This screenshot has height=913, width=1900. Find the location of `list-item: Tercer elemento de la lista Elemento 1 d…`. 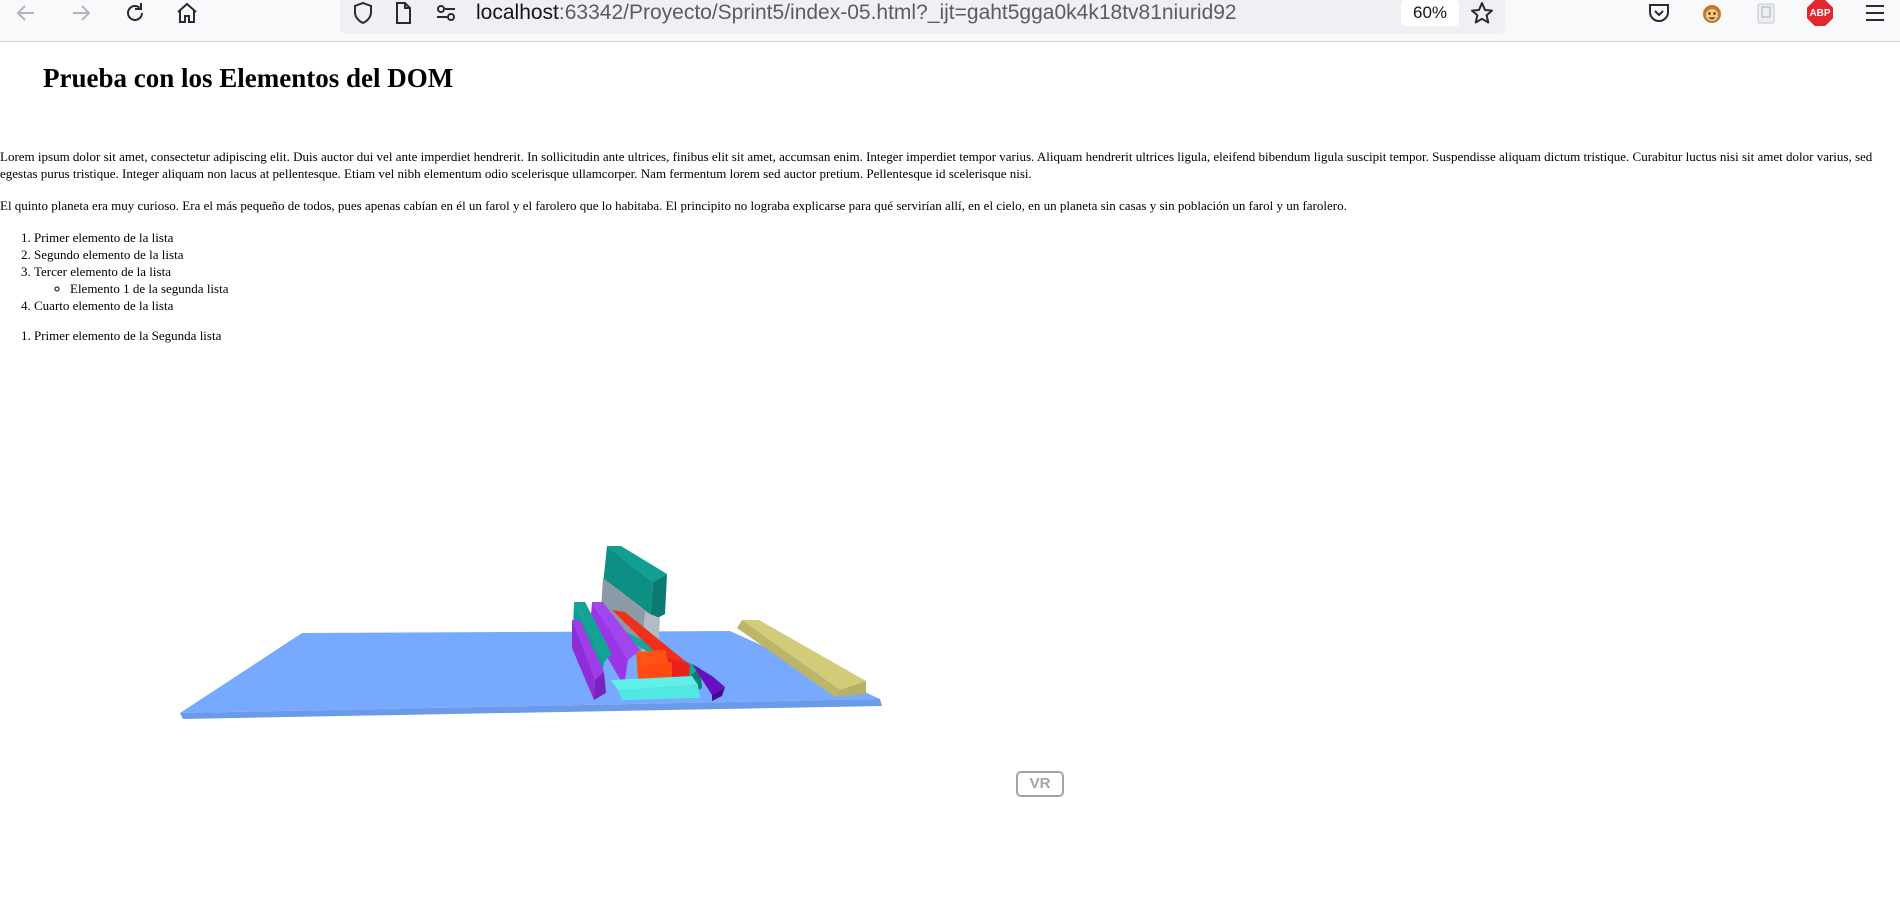

list-item: Tercer elemento de la lista Elemento 1 d… is located at coordinates (131, 280).